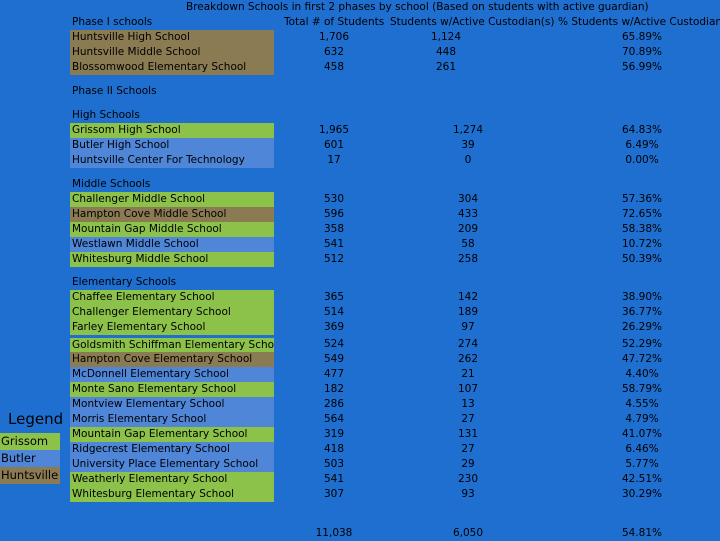 The image size is (720, 541). What do you see at coordinates (172, 404) in the screenshot?
I see `school-name: Montview Elementary School` at bounding box center [172, 404].